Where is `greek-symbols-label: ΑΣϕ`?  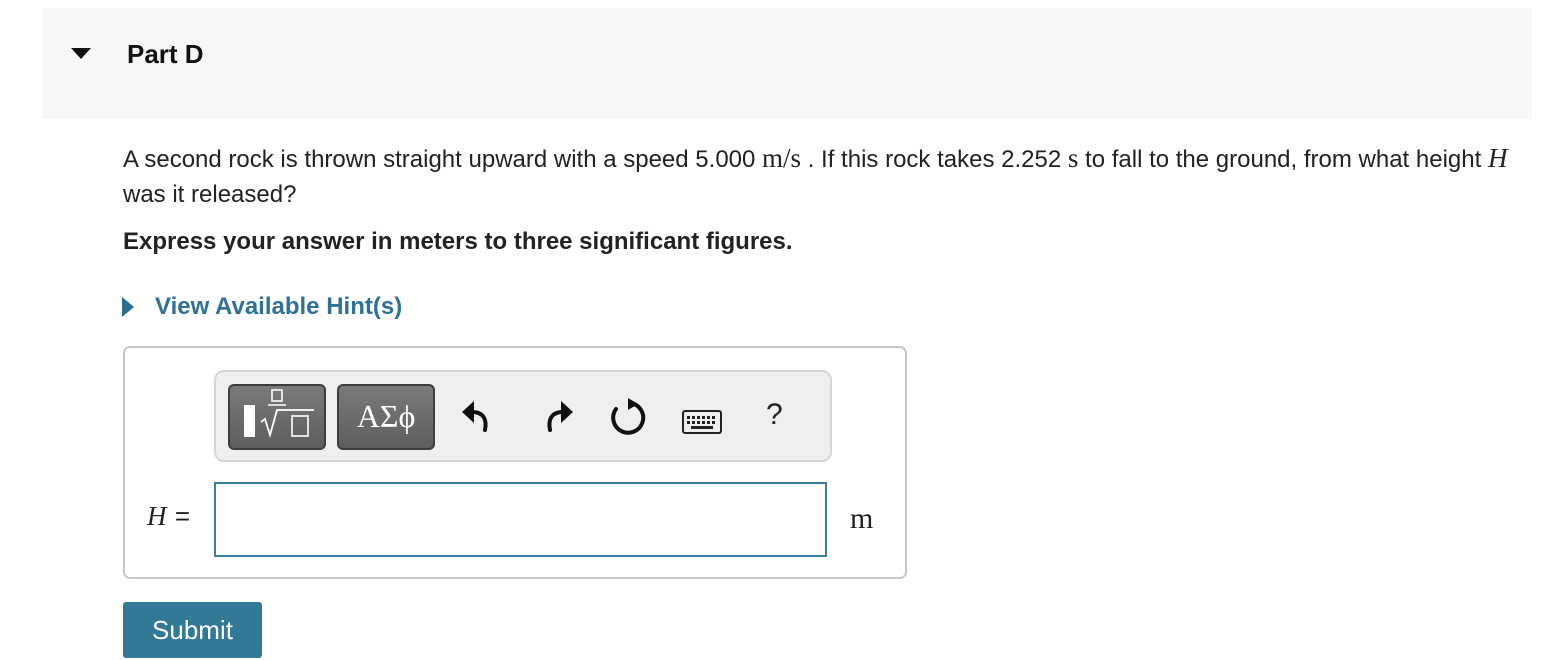
greek-symbols-label: ΑΣϕ is located at coordinates (386, 416).